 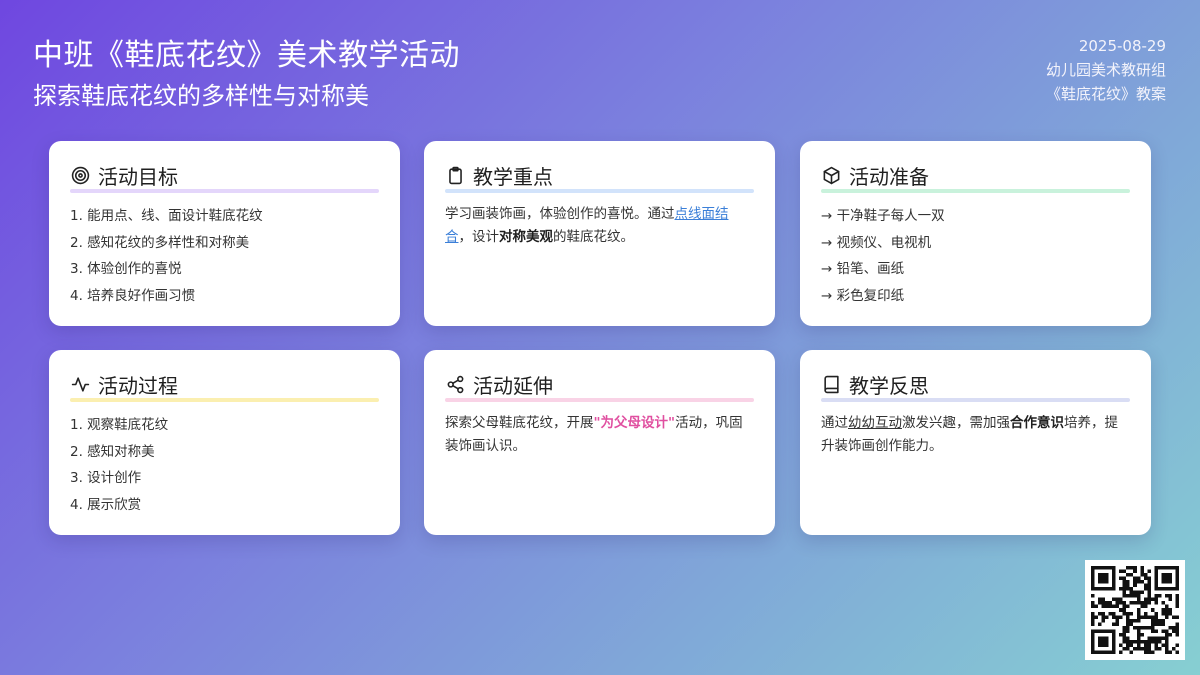 What do you see at coordinates (455, 384) in the screenshot?
I see `share-icon` at bounding box center [455, 384].